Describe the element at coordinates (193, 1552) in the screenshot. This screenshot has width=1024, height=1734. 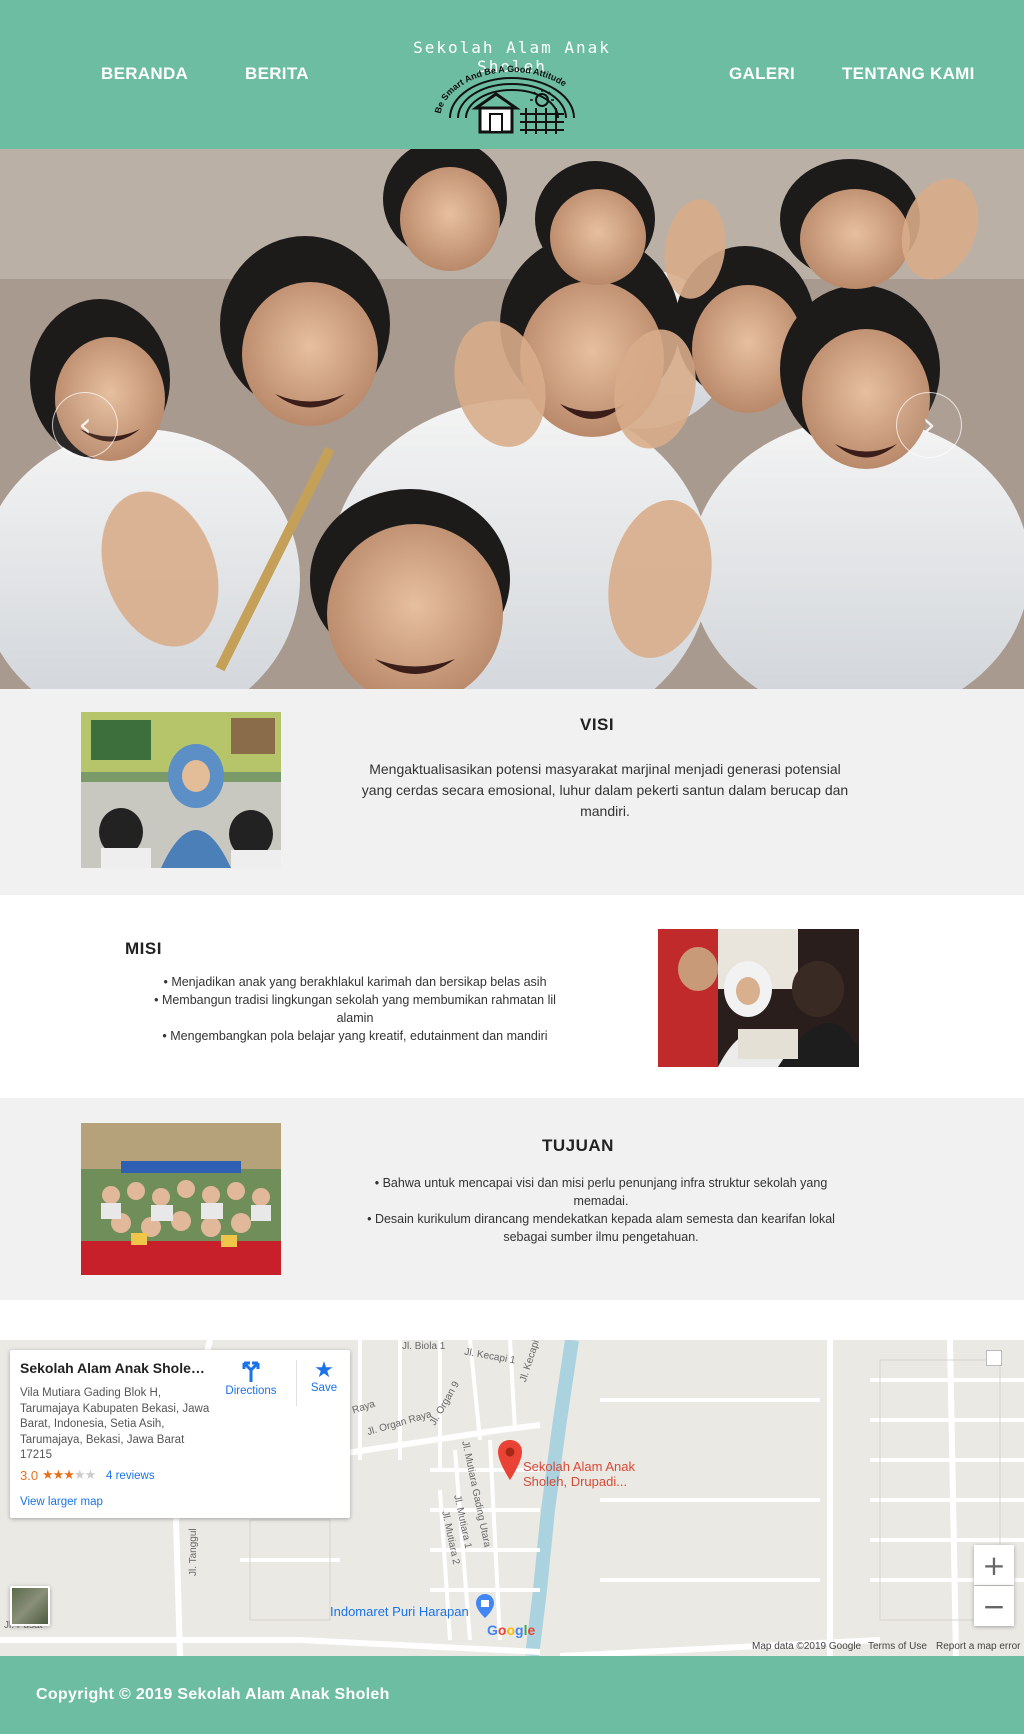
I see `street-label: Jl. Tanggul` at that location.